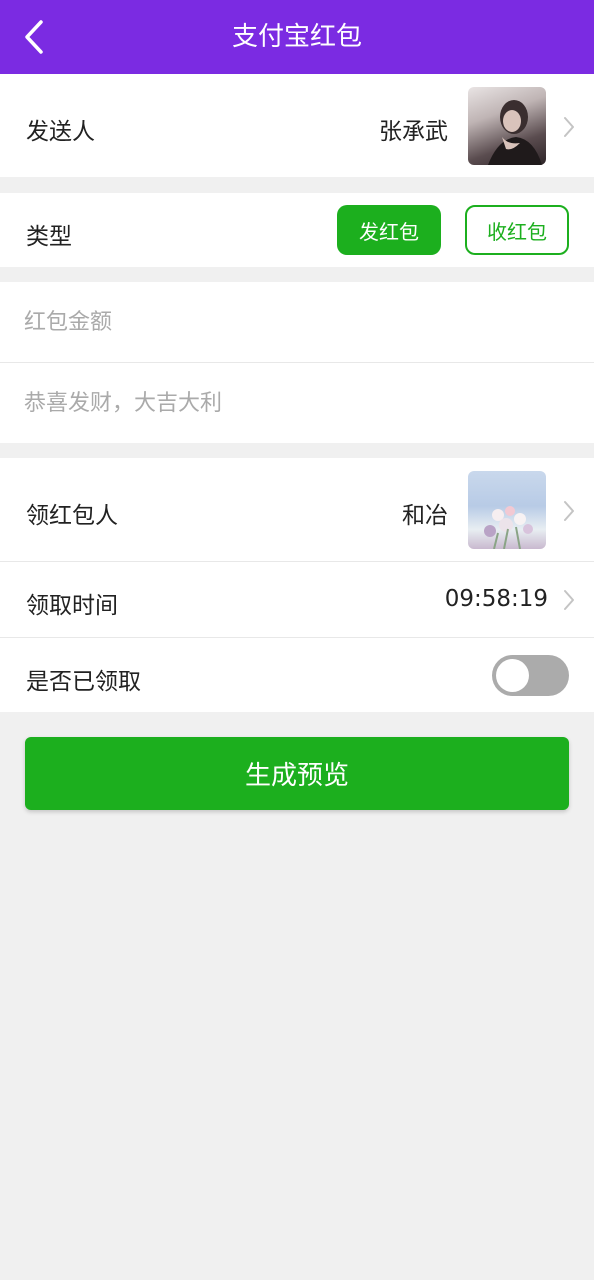 Image resolution: width=594 pixels, height=1280 pixels. Describe the element at coordinates (83, 682) in the screenshot. I see `received-label: 是否已领取` at that location.